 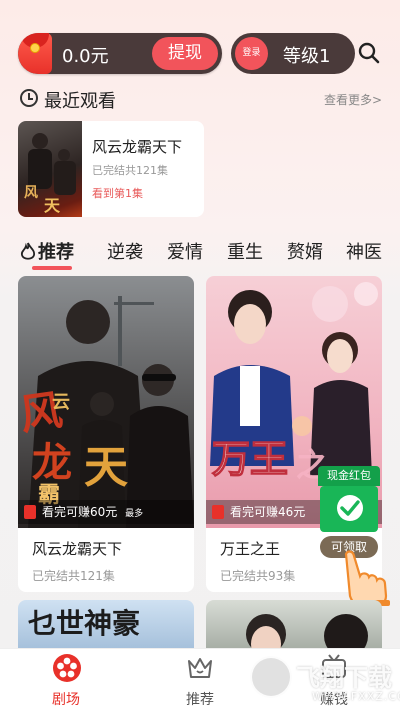 I want to click on video-title: 风云龙霸天下, so click(x=77, y=549).